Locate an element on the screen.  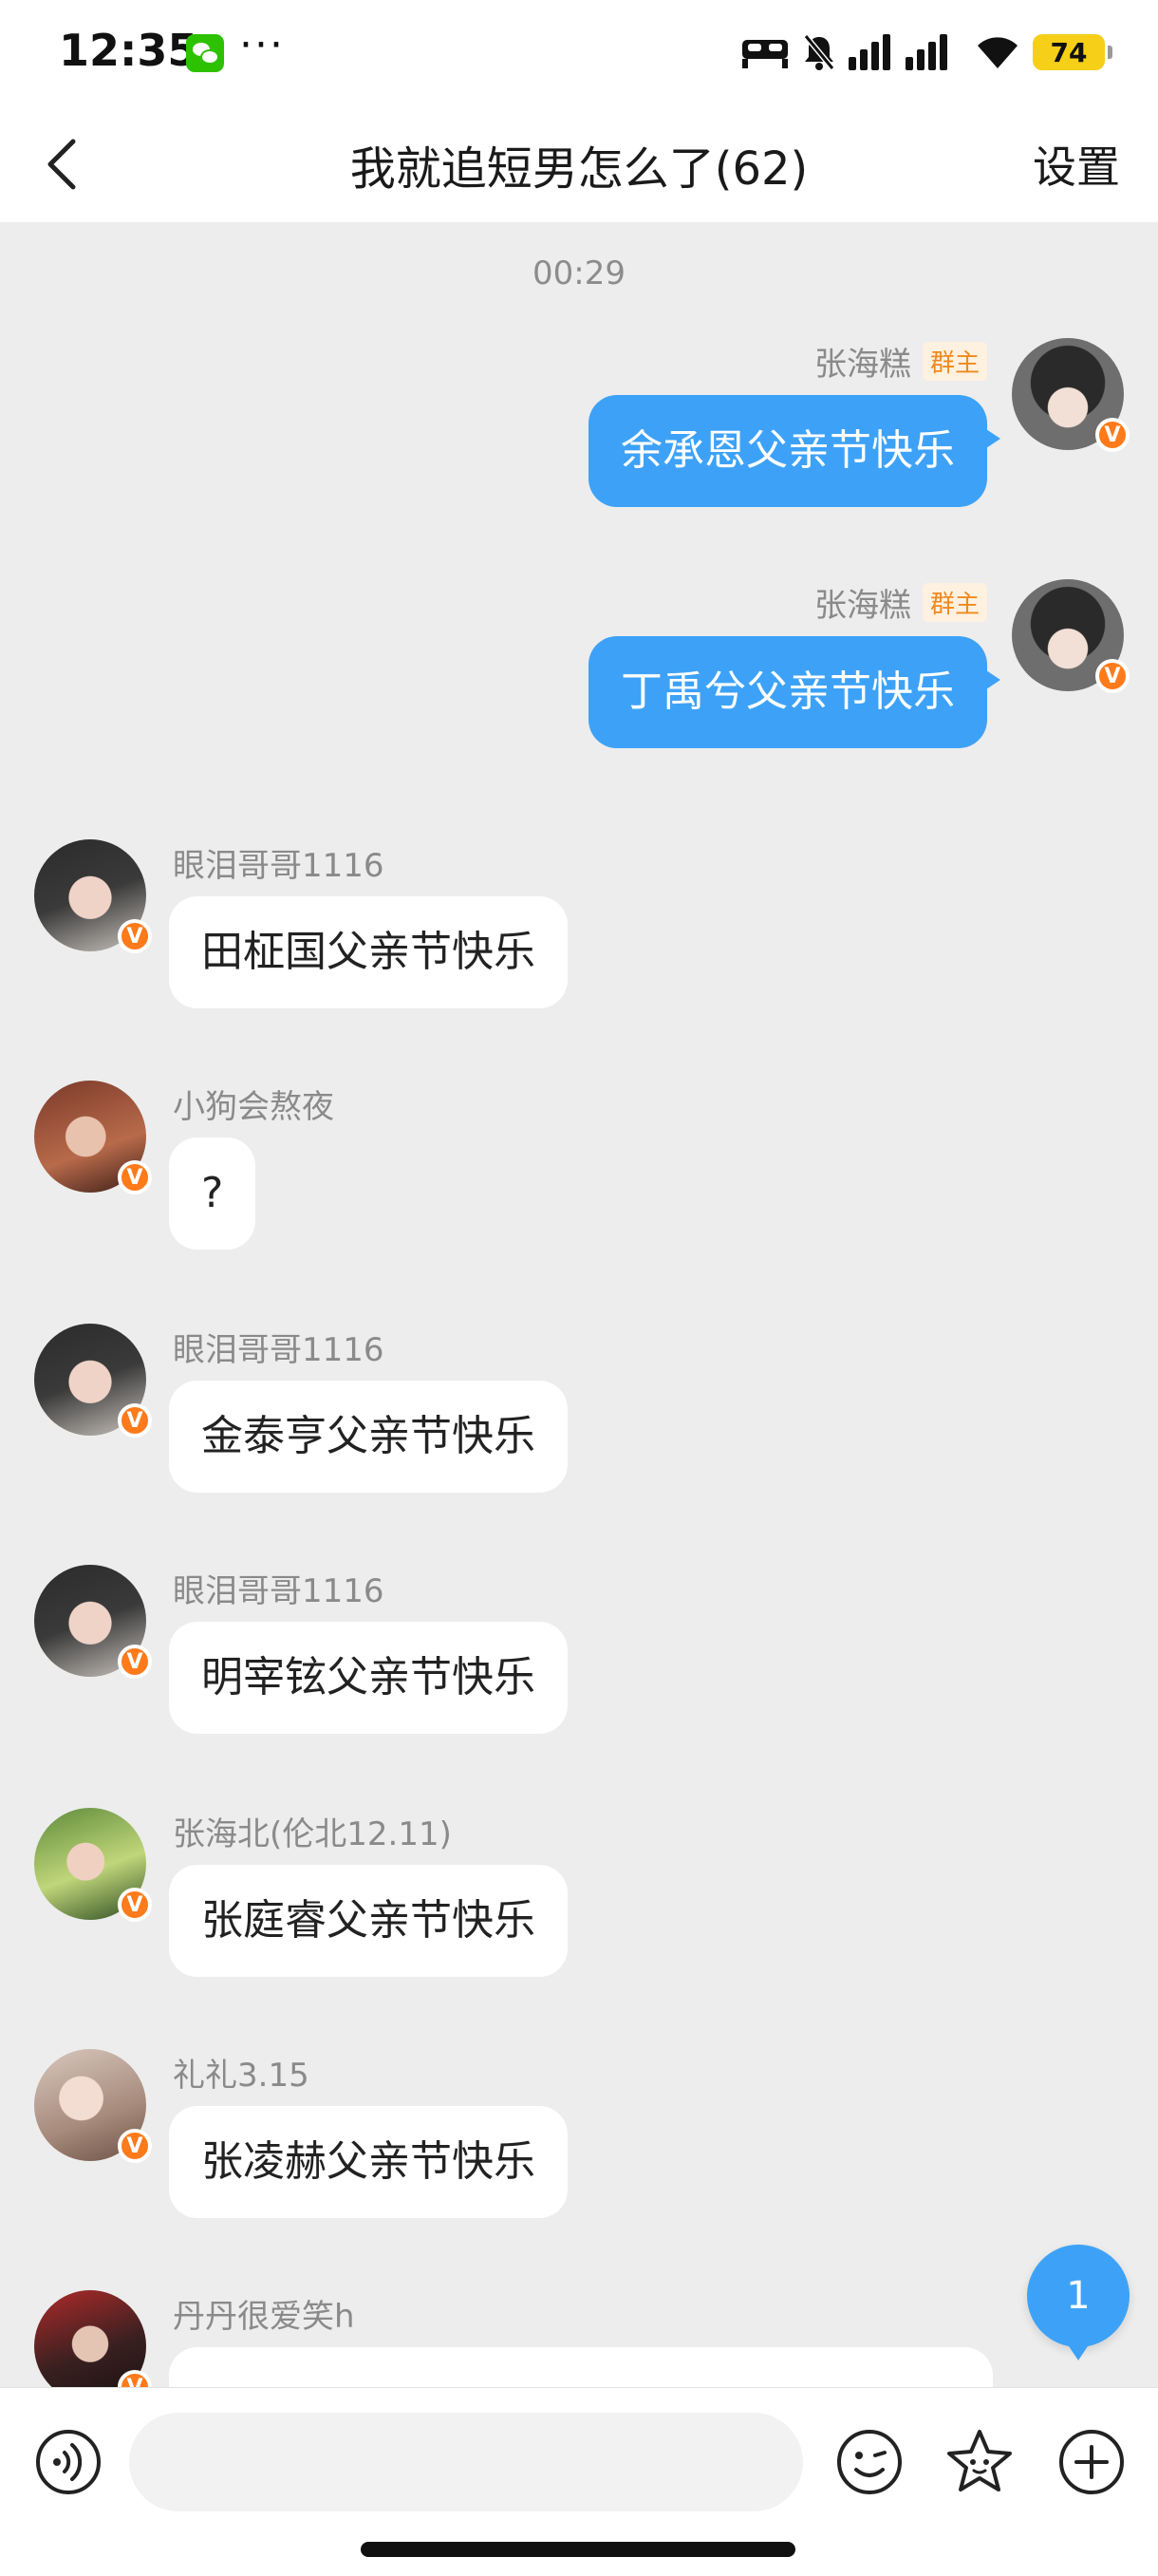
message-bubble: 丁禹兮父亲节快乐 is located at coordinates (794, 692).